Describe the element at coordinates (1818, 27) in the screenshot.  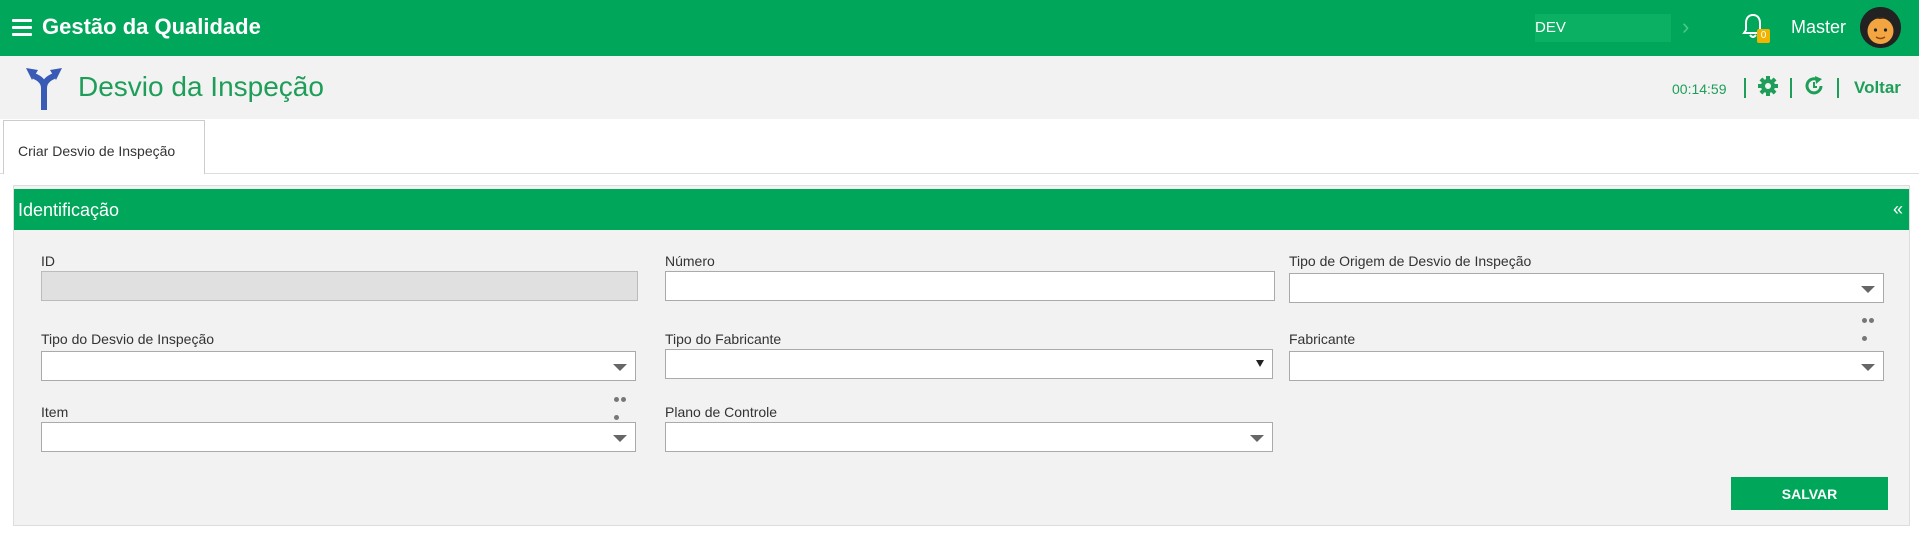
I see `user-name: Master` at that location.